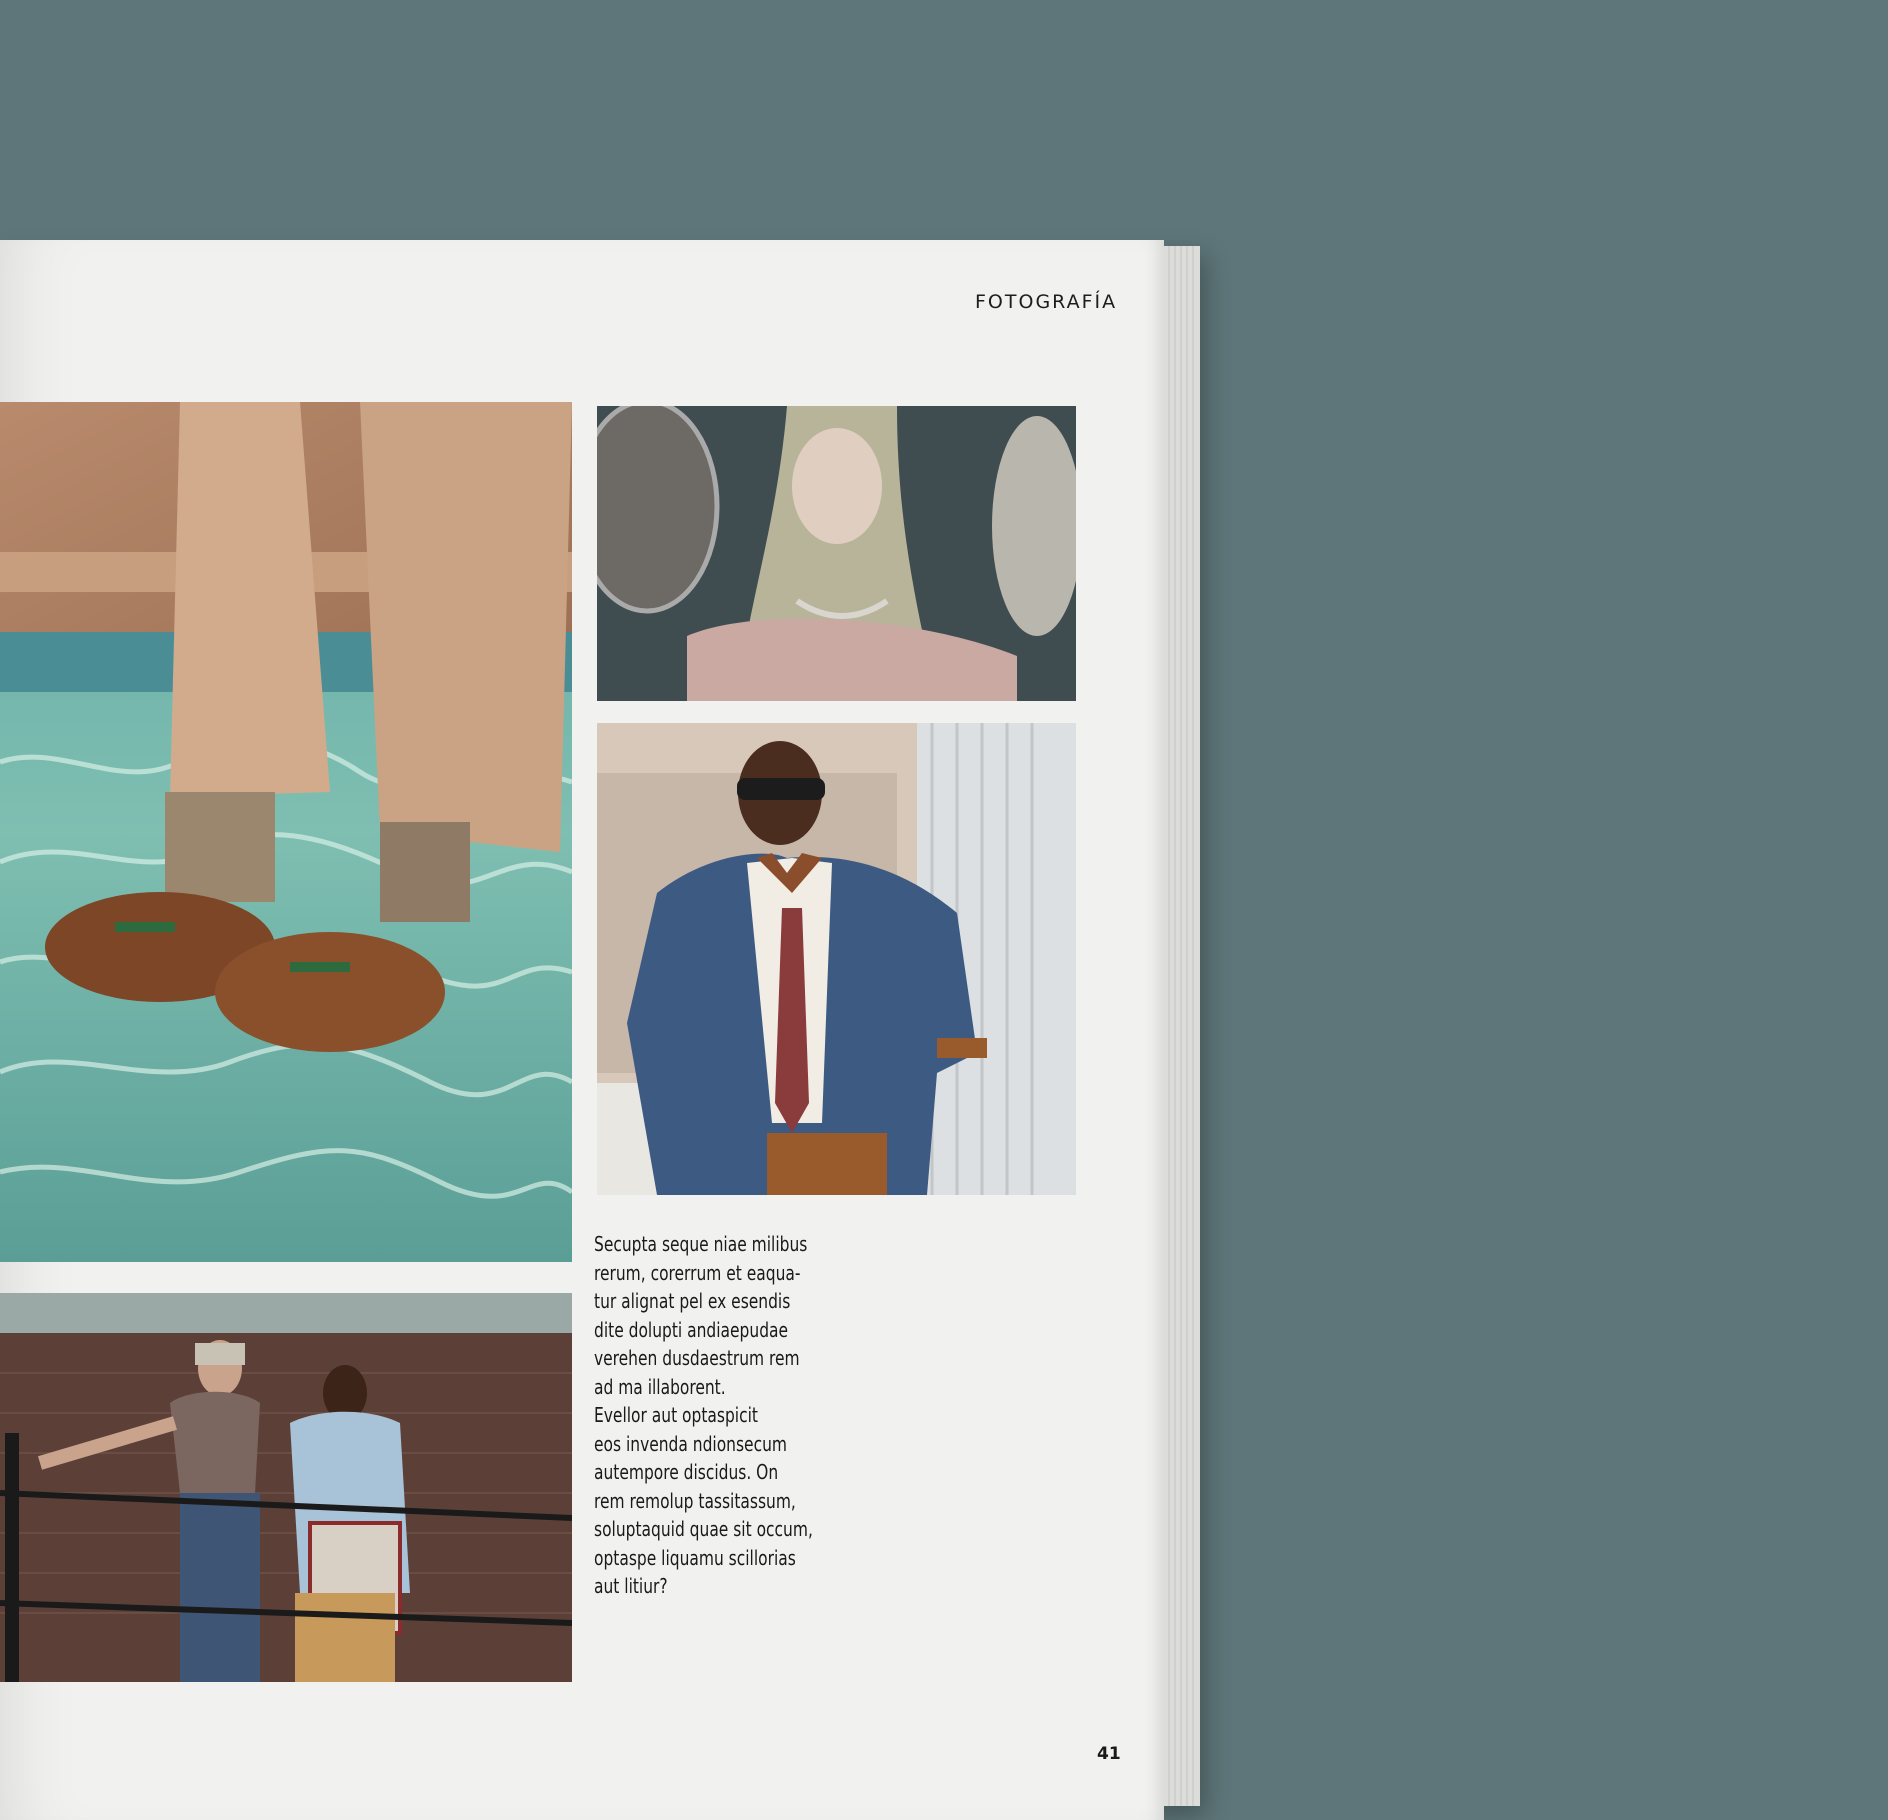  Describe the element at coordinates (286, 1487) in the screenshot. I see `photo-rain-duo` at that location.